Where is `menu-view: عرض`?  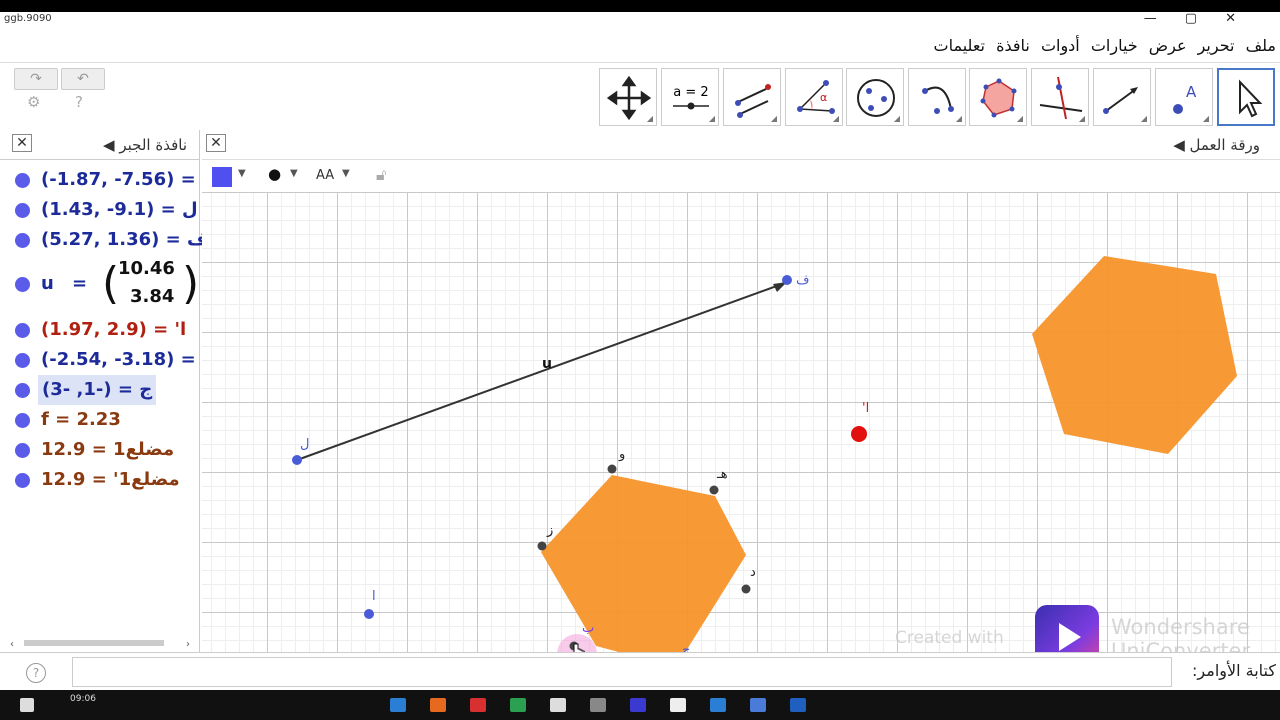 menu-view: عرض is located at coordinates (1168, 45).